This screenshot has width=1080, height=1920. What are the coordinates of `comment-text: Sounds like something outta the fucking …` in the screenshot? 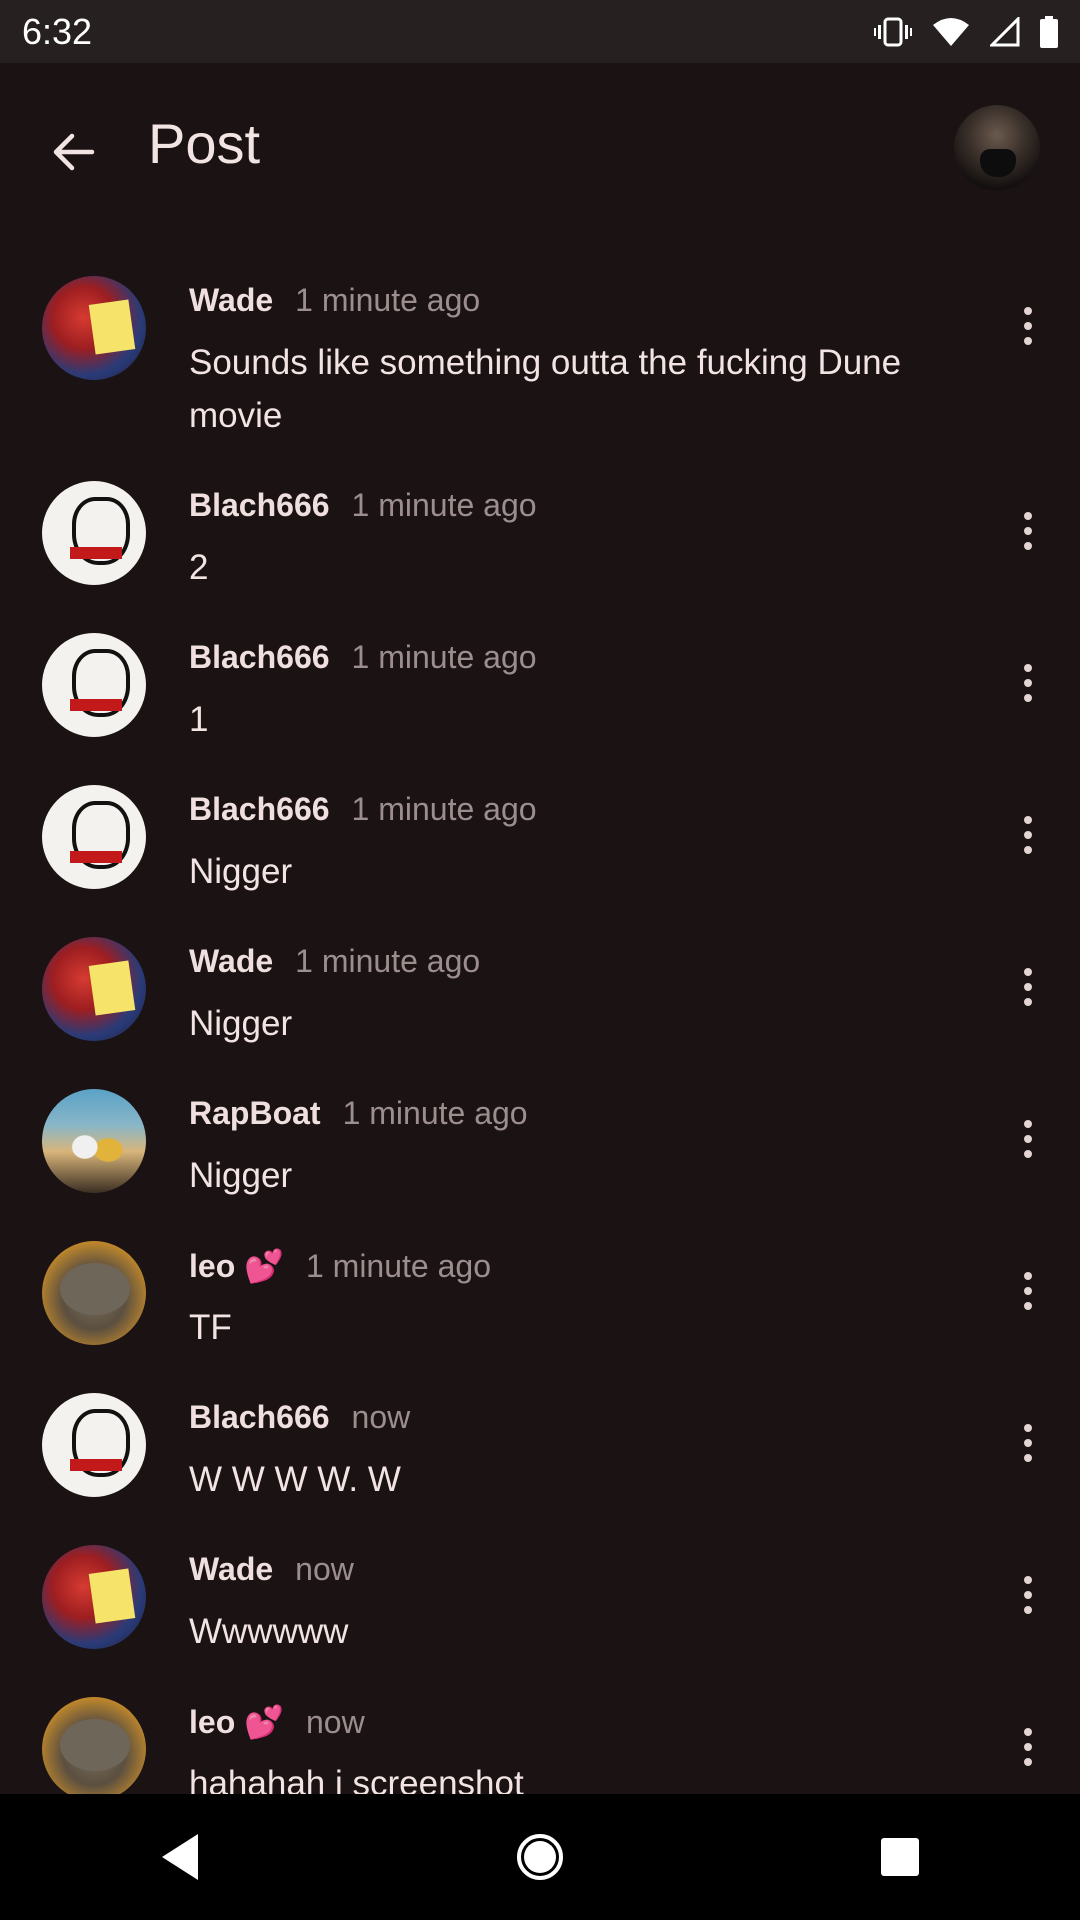 It's located at (545, 389).